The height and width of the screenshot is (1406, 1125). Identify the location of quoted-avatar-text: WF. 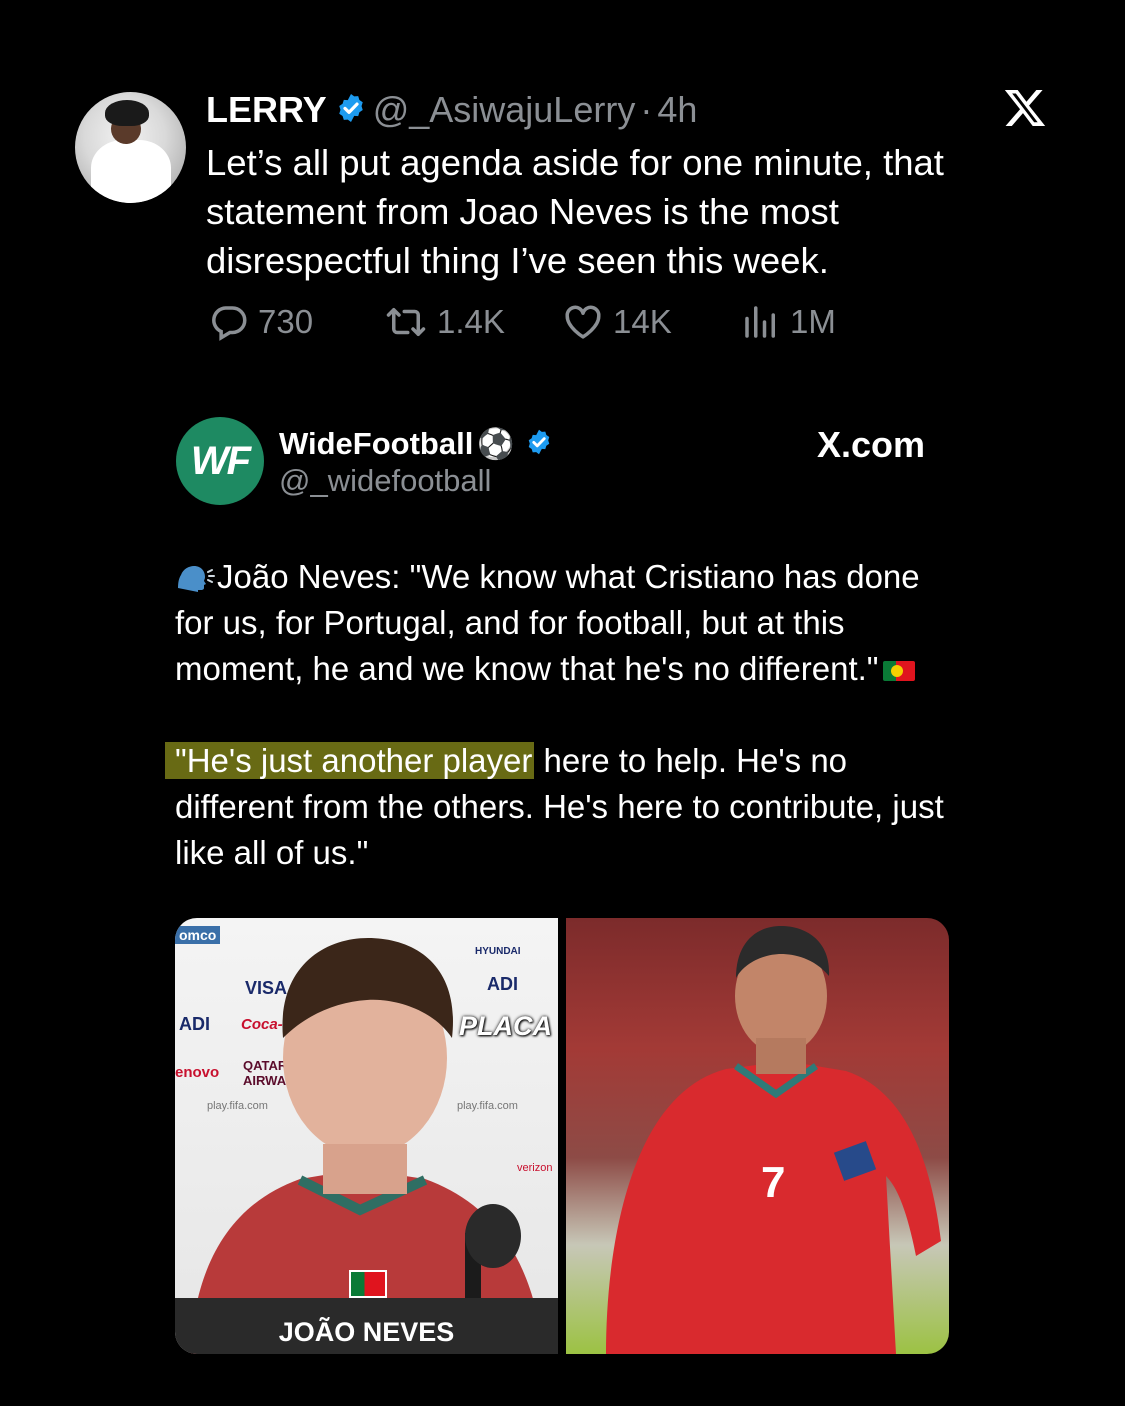
(220, 460).